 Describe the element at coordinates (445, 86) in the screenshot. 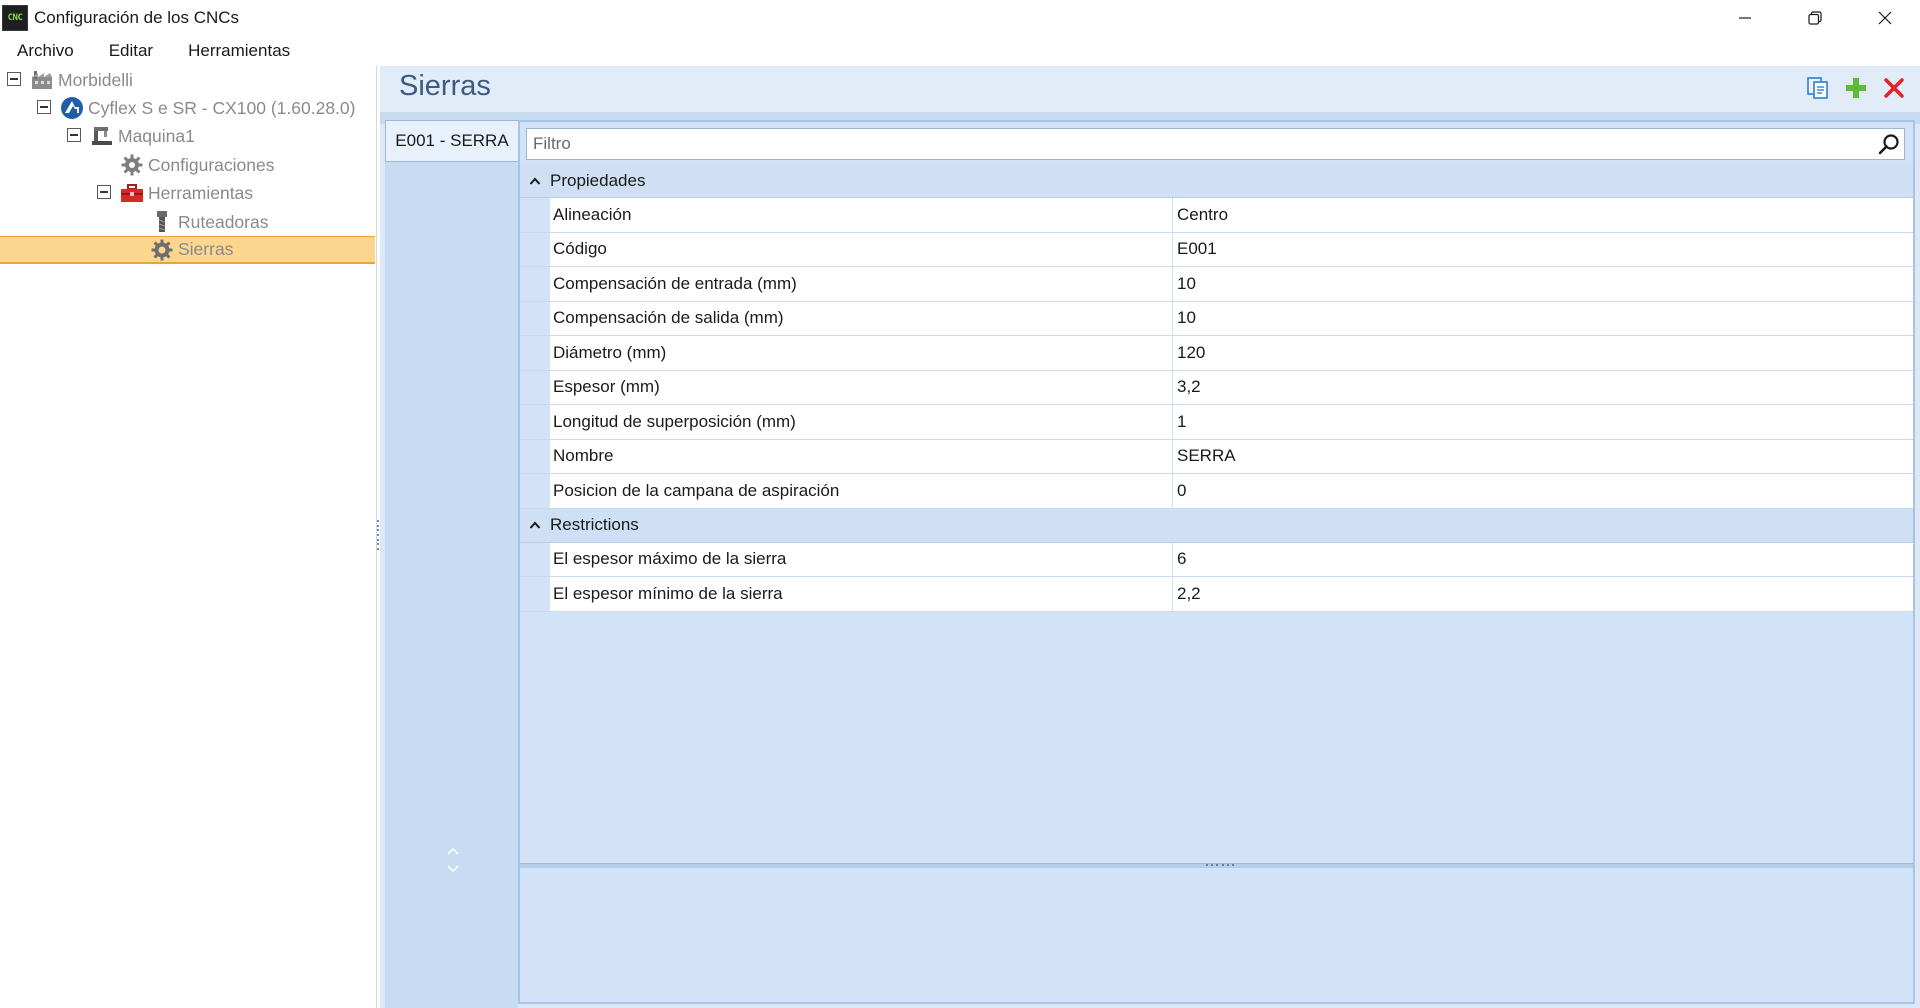

I see `page-title: Sierras` at that location.